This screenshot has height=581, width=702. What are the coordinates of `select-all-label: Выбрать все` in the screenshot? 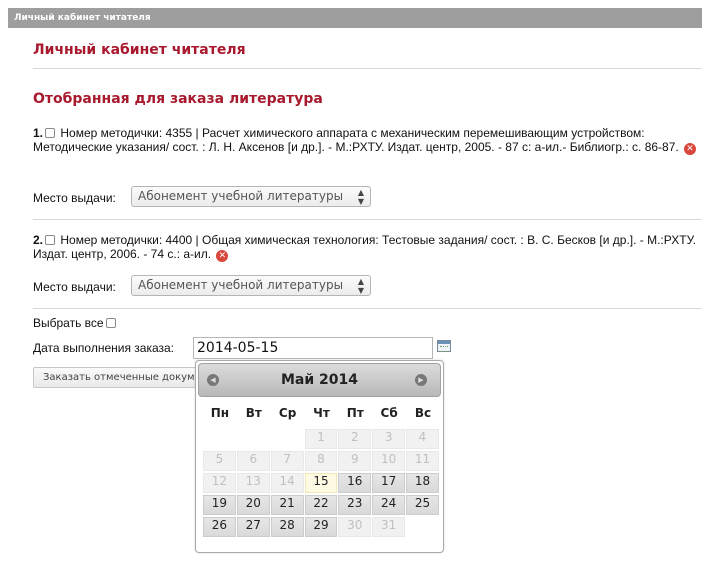 It's located at (68, 323).